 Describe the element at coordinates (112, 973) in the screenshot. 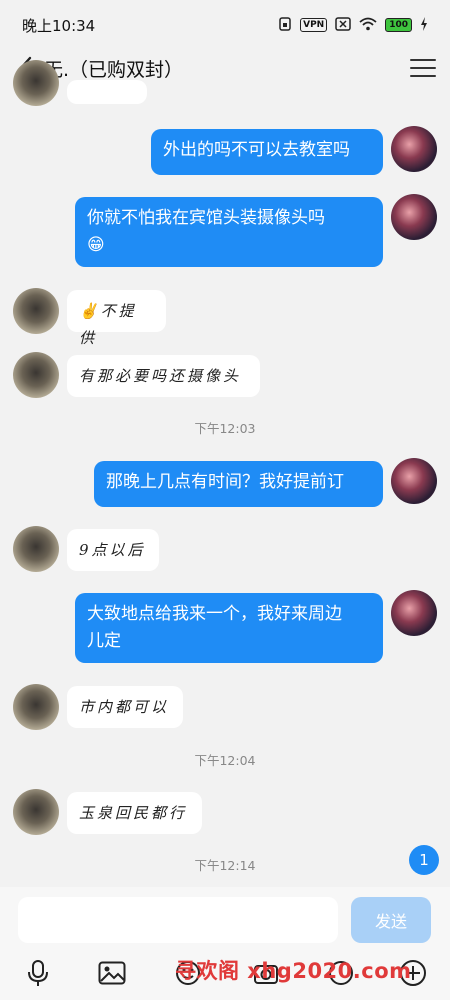

I see `image-icon` at that location.